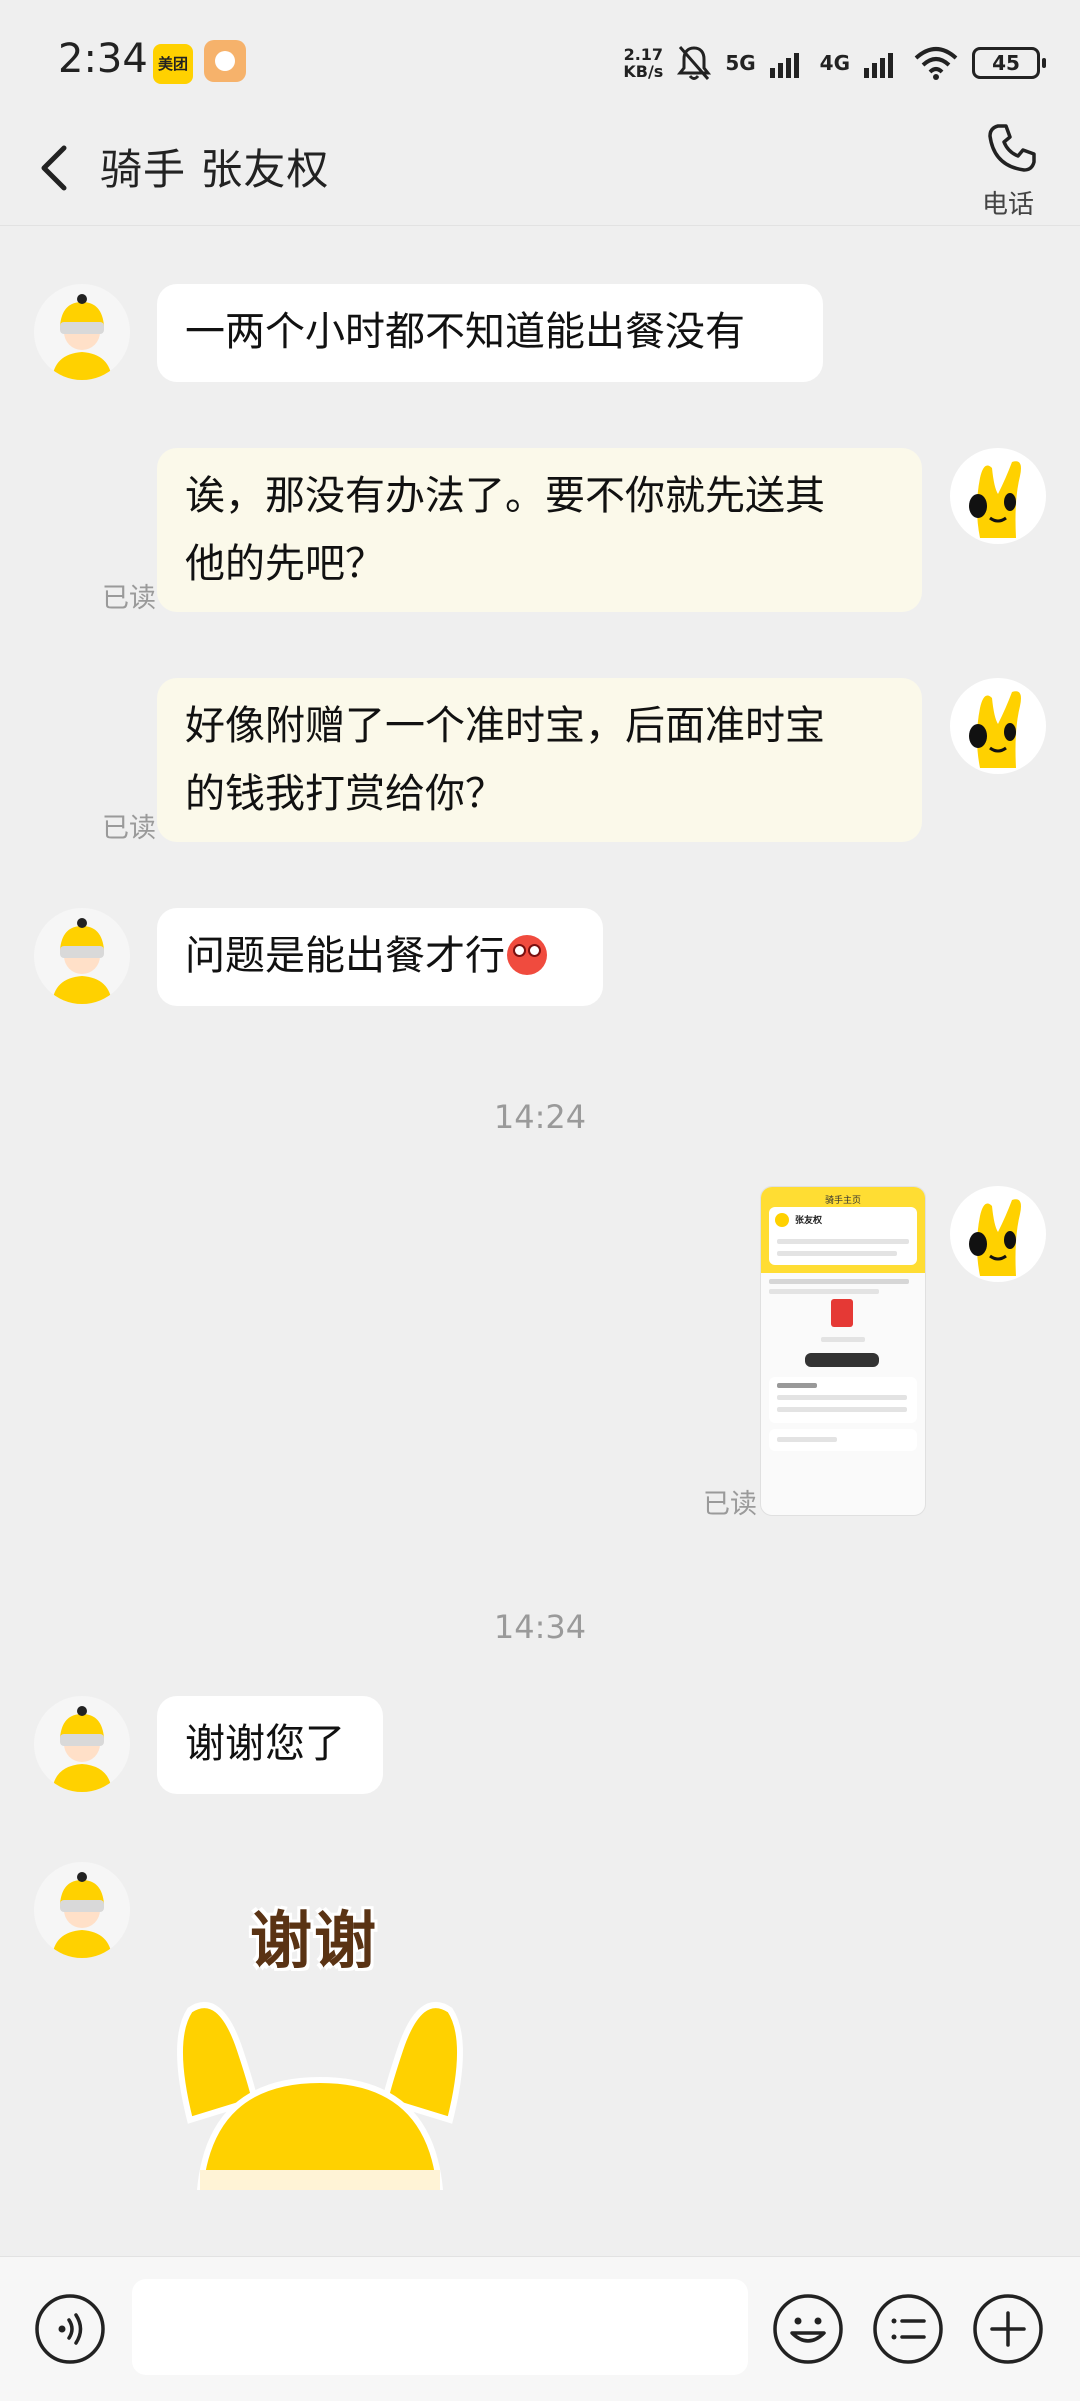  Describe the element at coordinates (843, 1236) in the screenshot. I see `thumbnail-profile-card: 张友权` at that location.